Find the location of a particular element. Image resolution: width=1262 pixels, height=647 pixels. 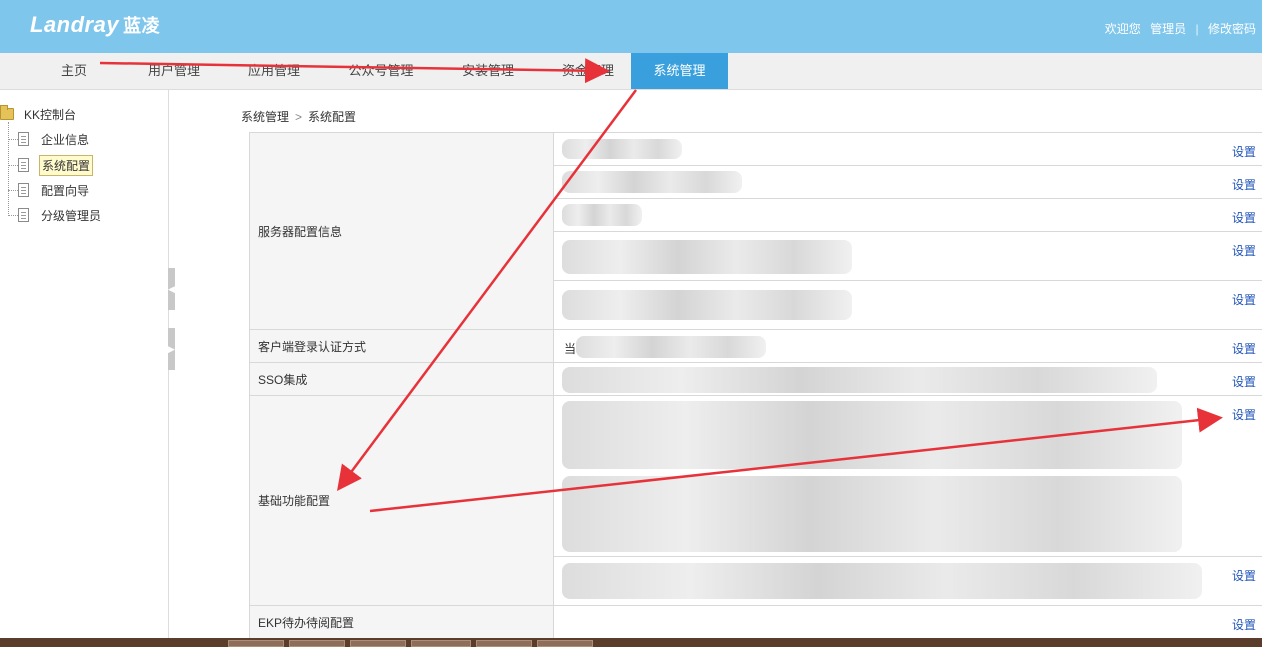

user-area: 欢迎您 管理员 | 修改密码 is located at coordinates (1183, 28).